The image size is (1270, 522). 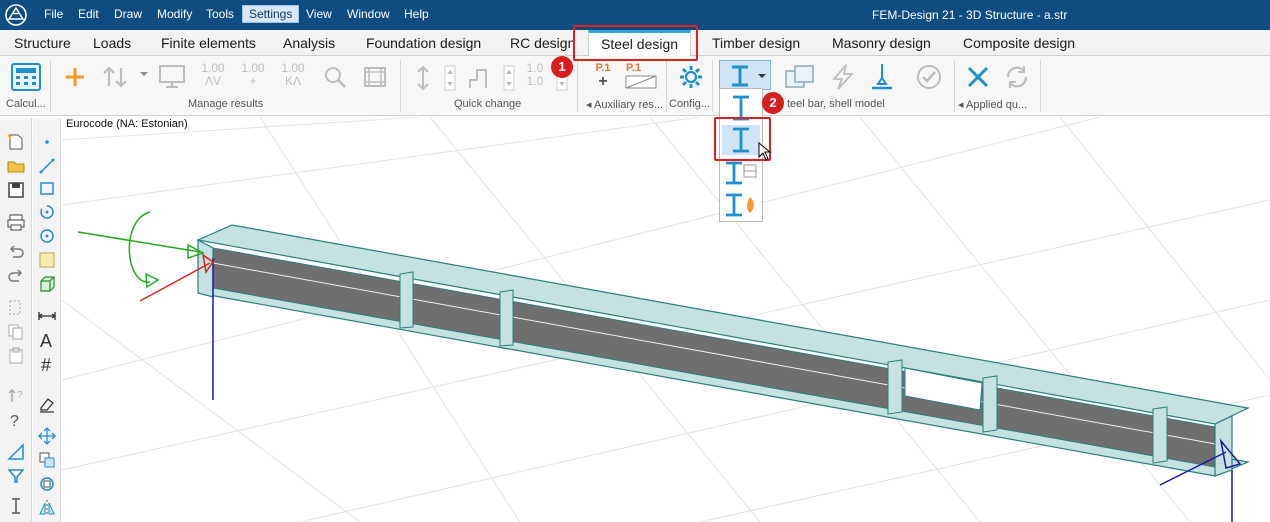 What do you see at coordinates (47, 508) in the screenshot?
I see `mirror-icon` at bounding box center [47, 508].